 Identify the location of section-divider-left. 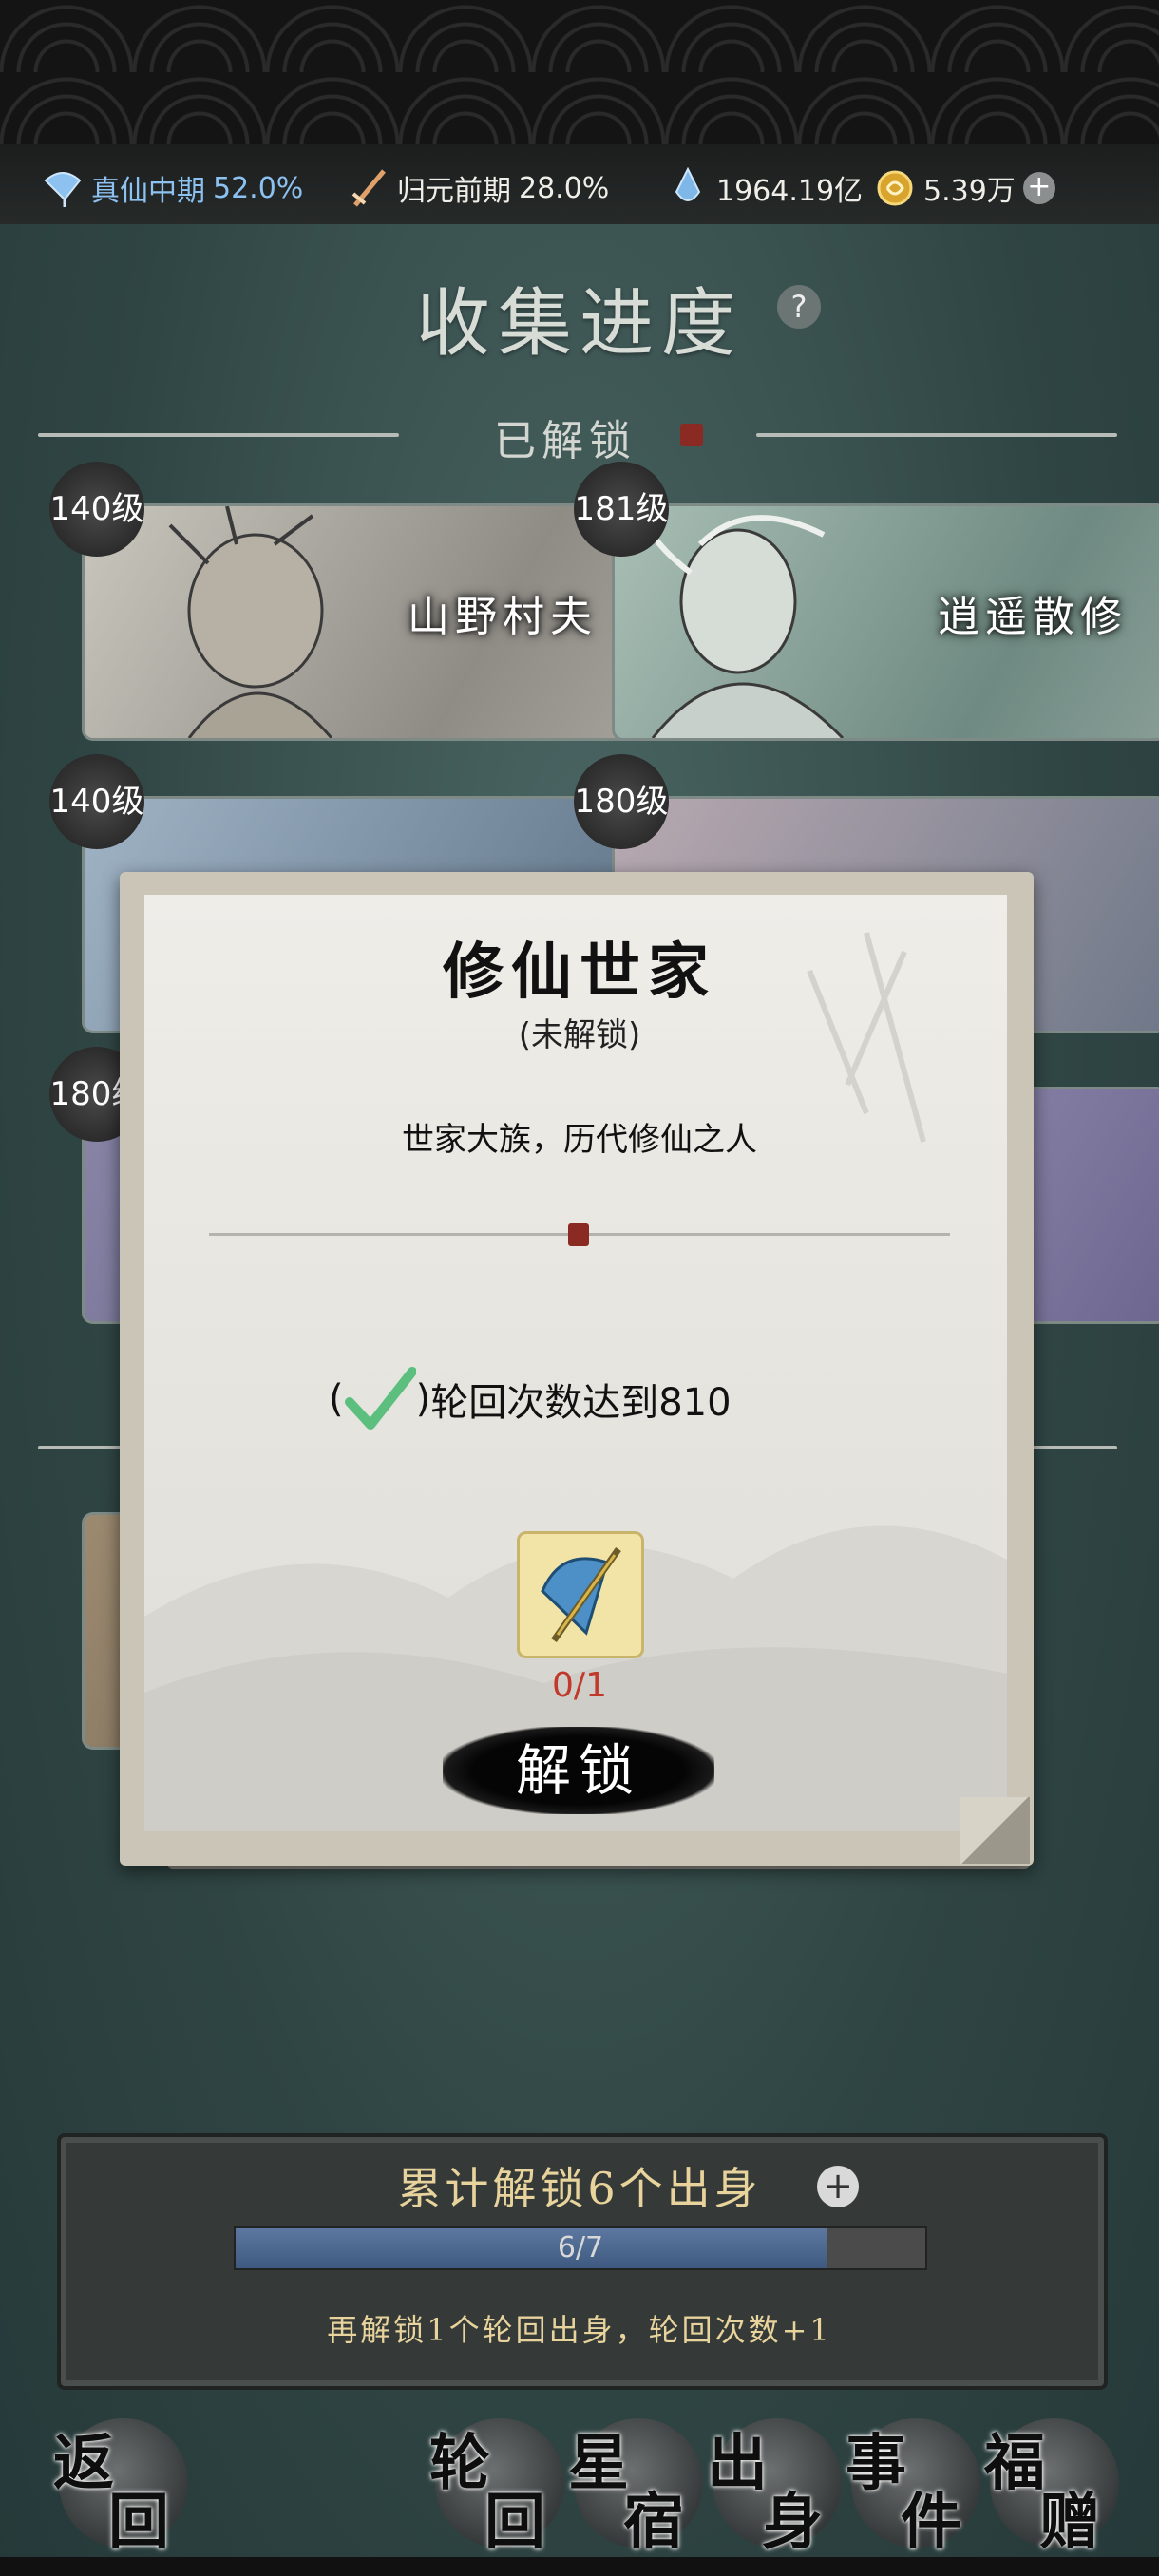
(218, 435).